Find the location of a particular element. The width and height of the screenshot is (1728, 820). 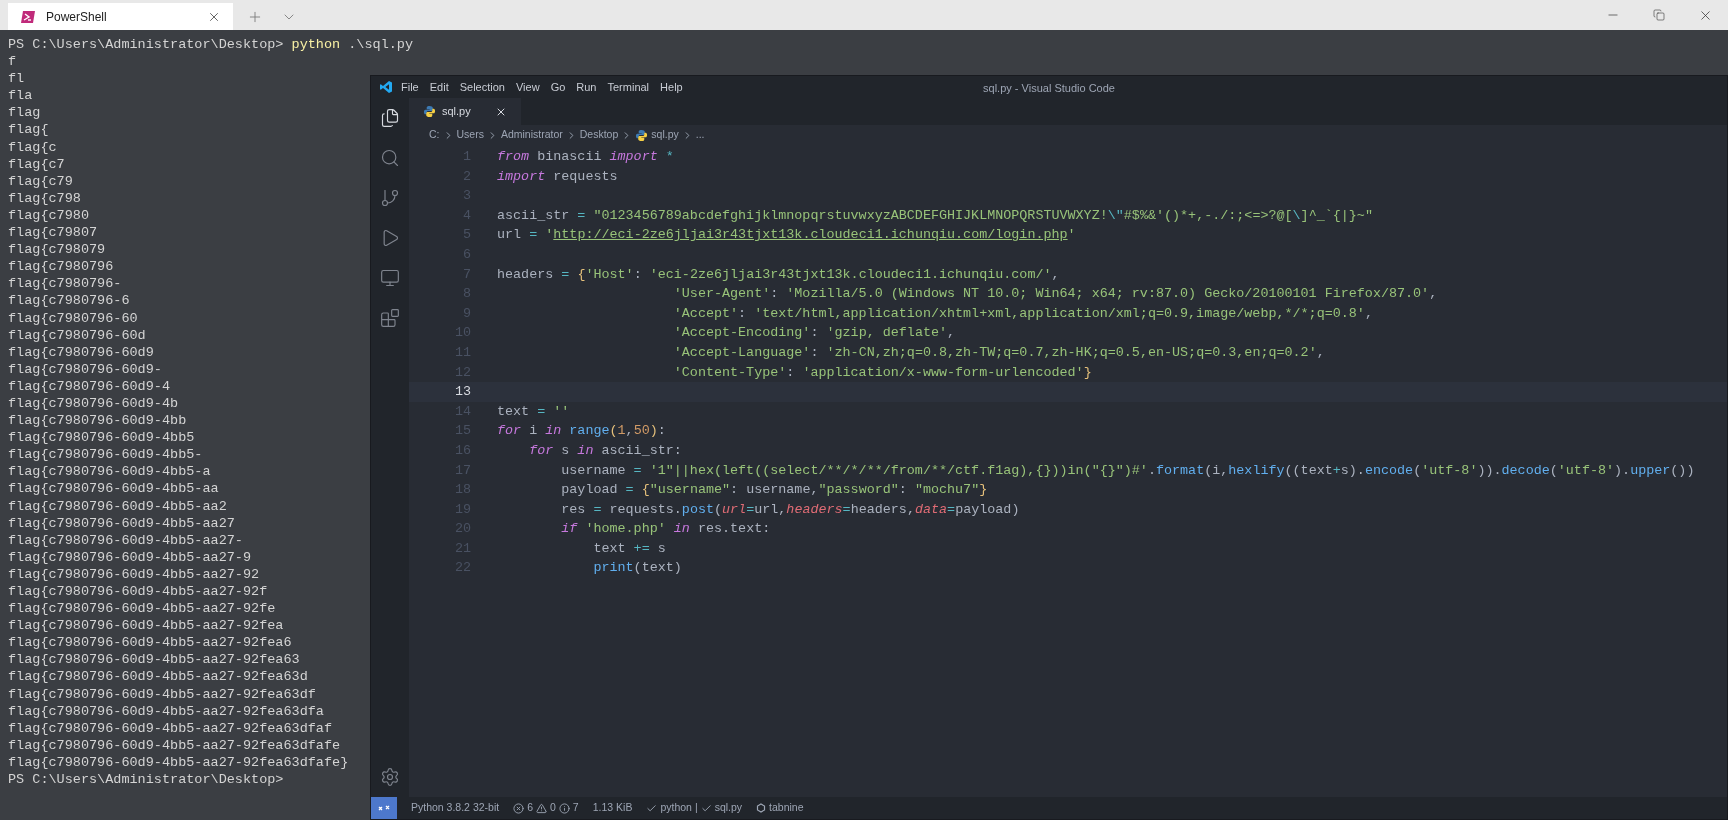

code-line: username = '1"||hex(left((select/**/*/**/from/**/ctf.f1ag),{}))in("{}")#'.format(i,hexlify((text+s).encode('utf-8')).decode('utf-8').upper()) is located at coordinates (1127, 470).